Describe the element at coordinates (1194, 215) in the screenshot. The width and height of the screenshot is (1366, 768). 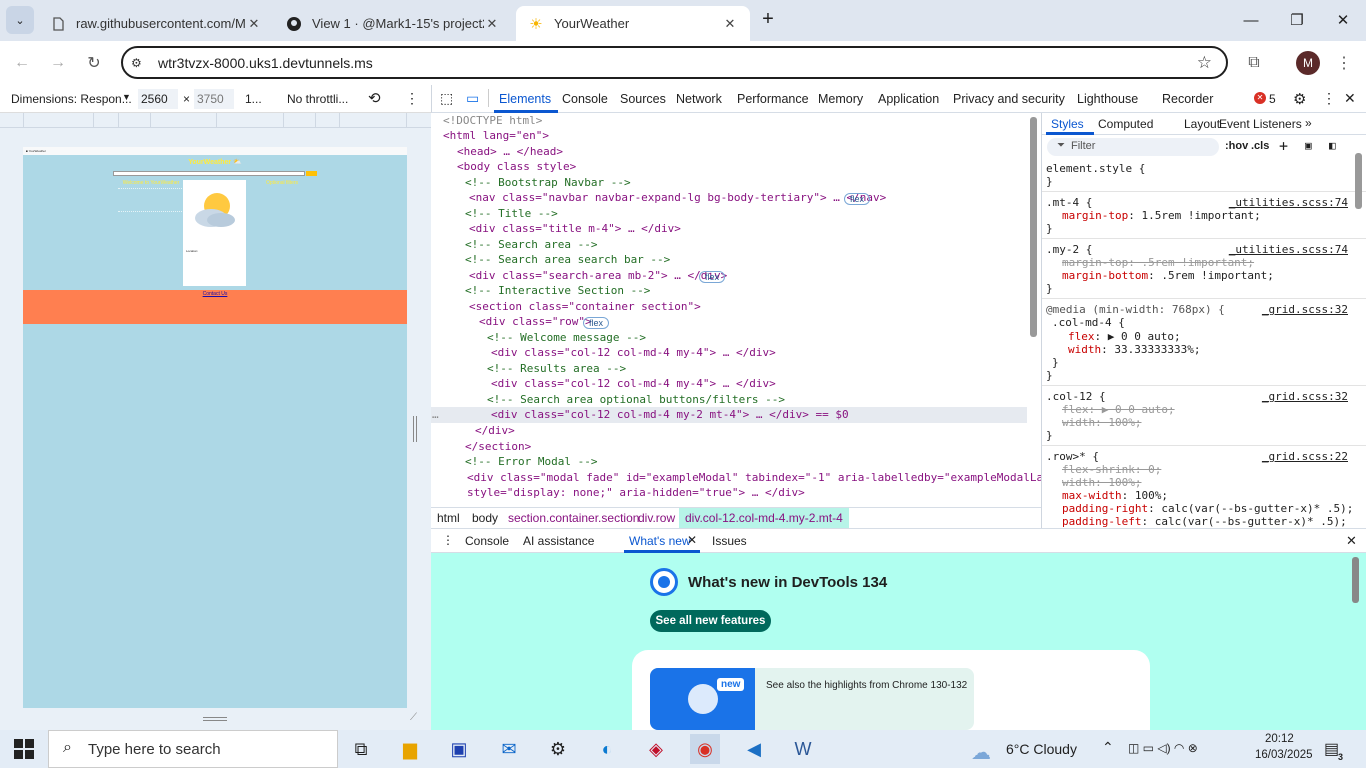
I see `css-value: : 1.5rem !important;` at that location.